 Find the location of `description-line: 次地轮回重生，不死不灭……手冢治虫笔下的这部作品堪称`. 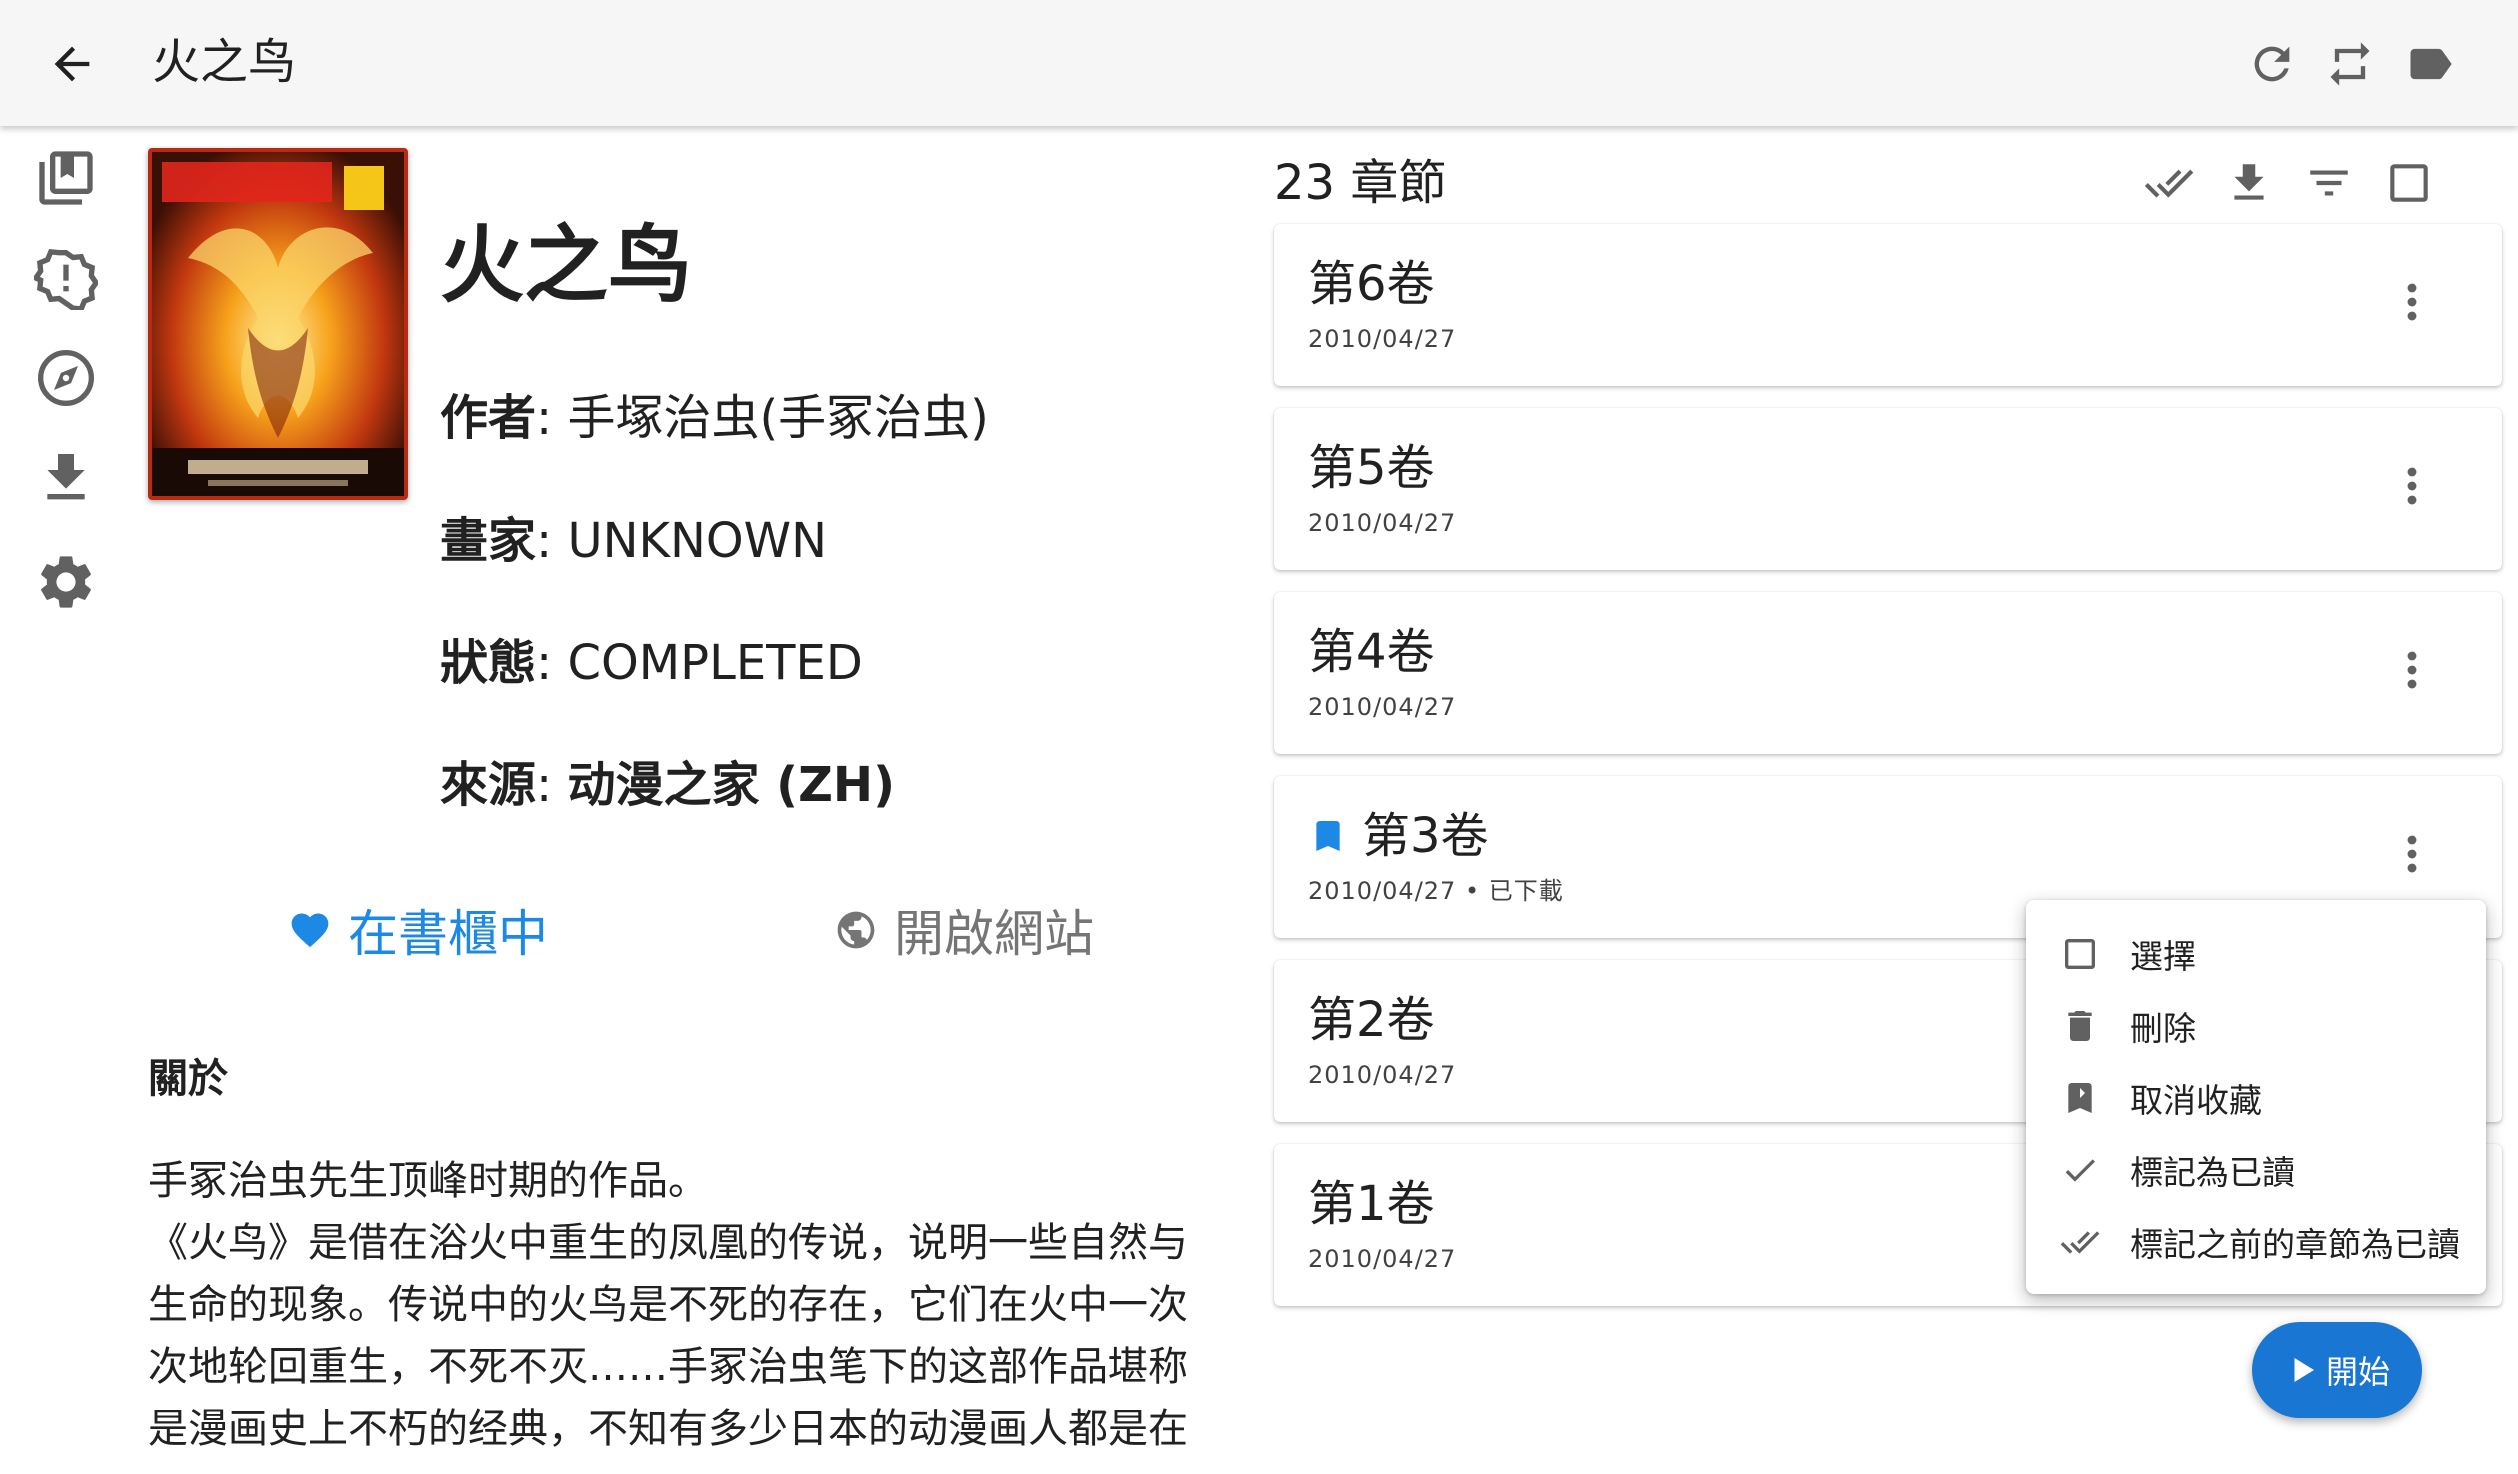

description-line: 次地轮回重生，不死不灭……手冢治虫笔下的这部作品堪称 is located at coordinates (668, 1367).